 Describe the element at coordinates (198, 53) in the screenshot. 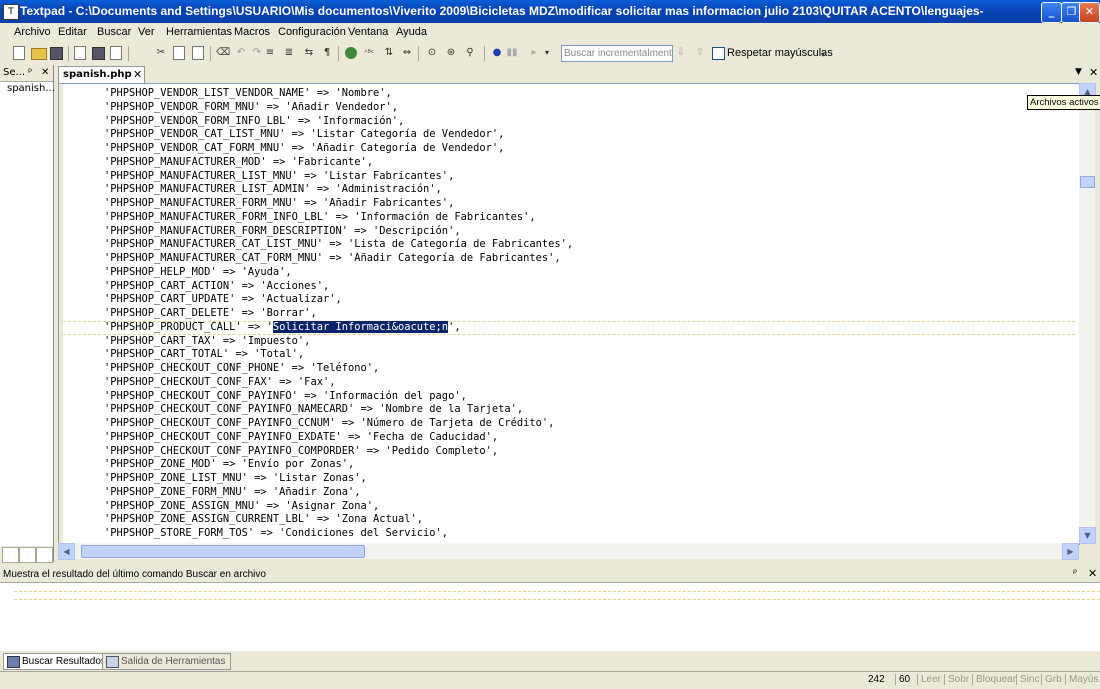

I see `paste-icon` at that location.